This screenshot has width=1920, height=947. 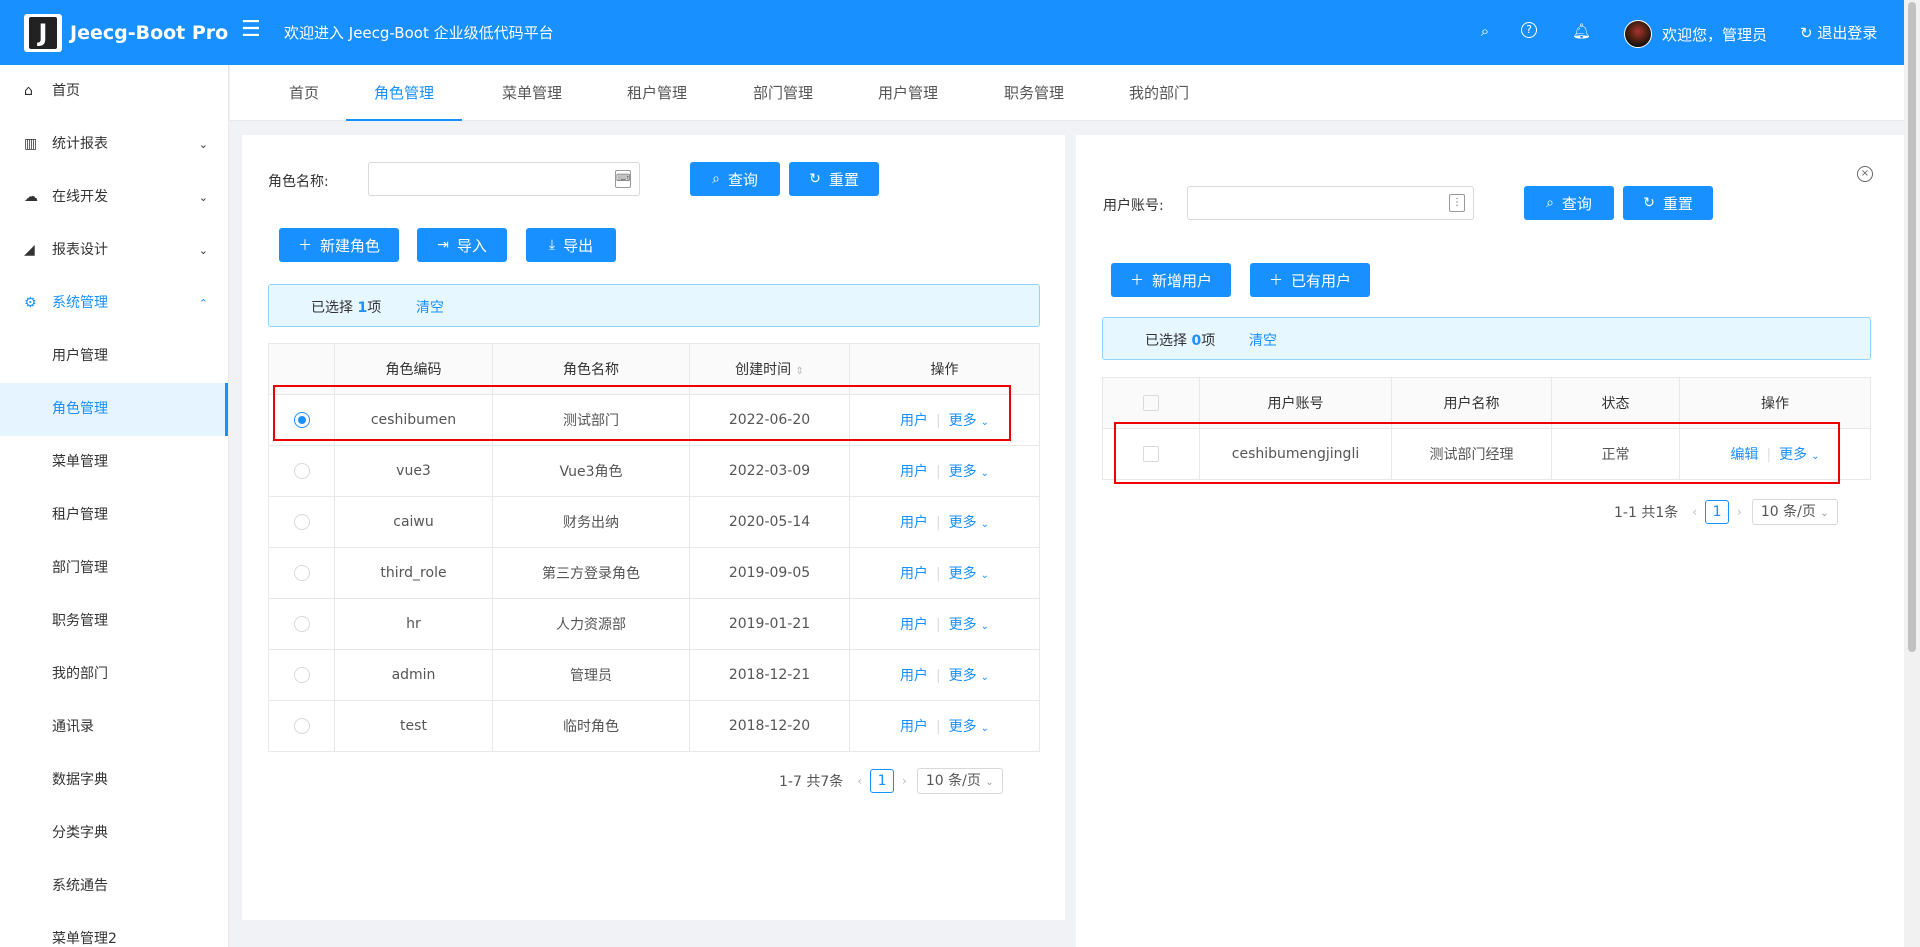 What do you see at coordinates (654, 624) in the screenshot?
I see `table-row: hr 人力资源部 2019-01-21 用户 | 更多 ⌄` at bounding box center [654, 624].